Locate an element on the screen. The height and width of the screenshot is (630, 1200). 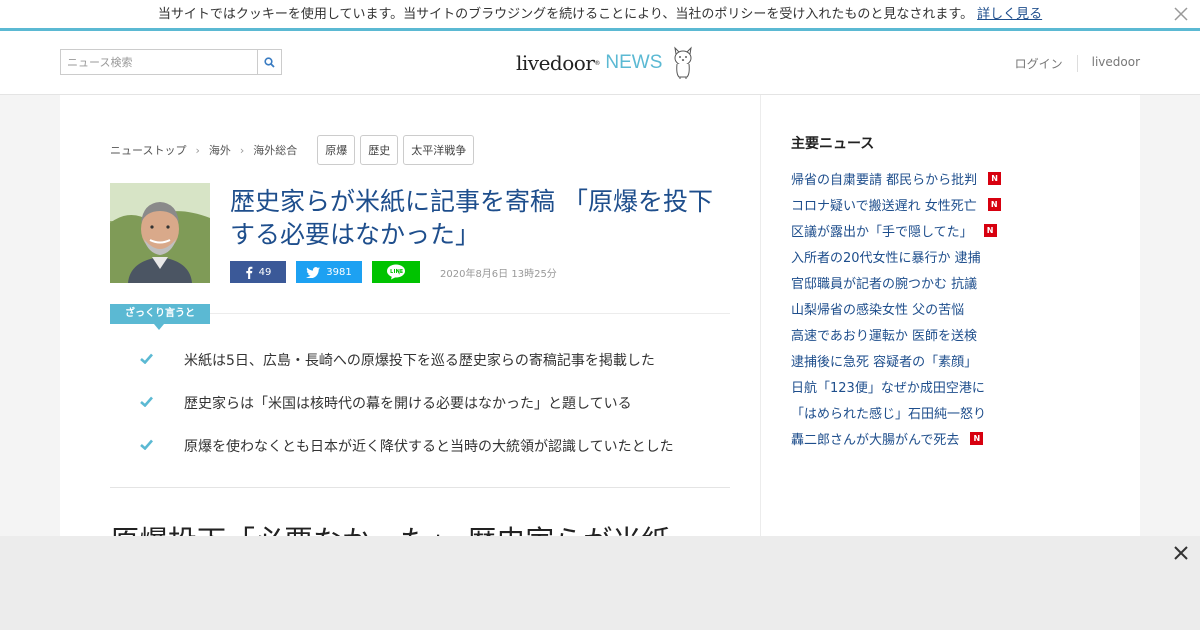
news-list-item: 逮捕後に急死 容疑者の「素顔」 is located at coordinates (896, 360).